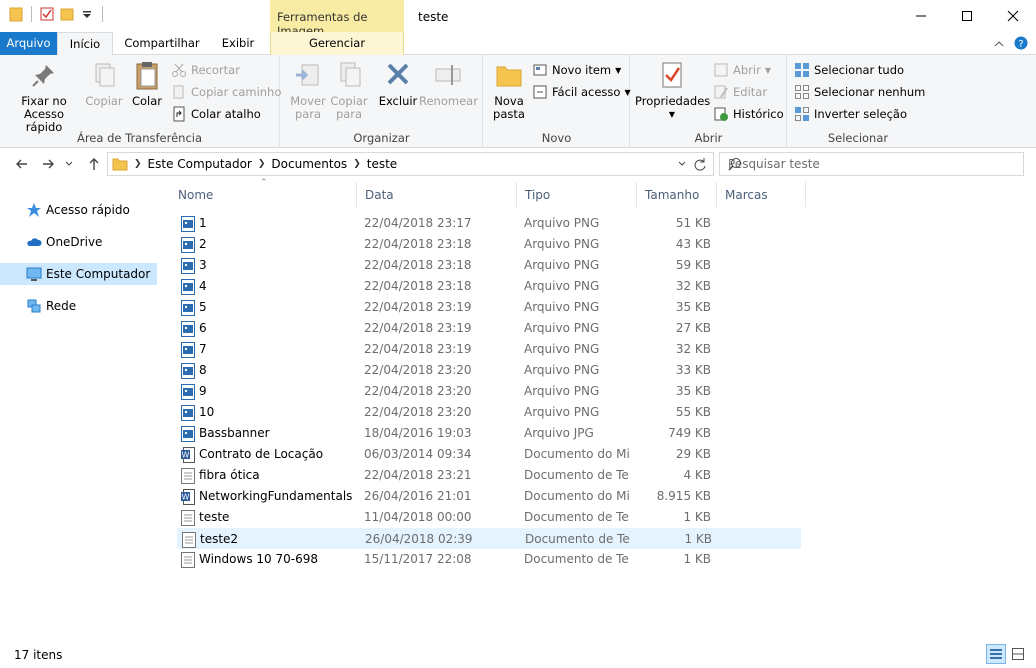 The image size is (1036, 668). I want to click on invert-selection-button: Inverter seleção, so click(850, 114).